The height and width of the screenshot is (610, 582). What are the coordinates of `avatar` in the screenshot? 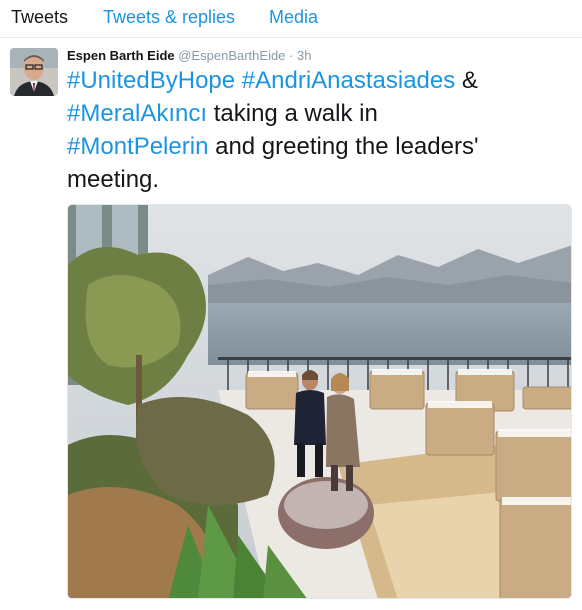 It's located at (34, 72).